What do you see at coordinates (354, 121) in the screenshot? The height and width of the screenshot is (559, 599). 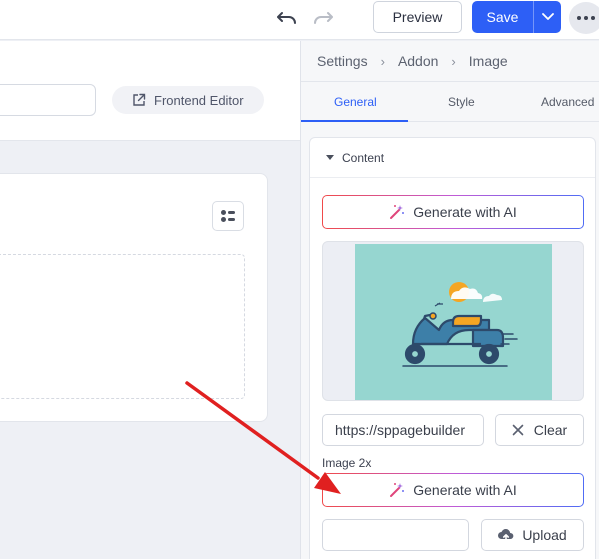 I see `active-tab-indicator` at bounding box center [354, 121].